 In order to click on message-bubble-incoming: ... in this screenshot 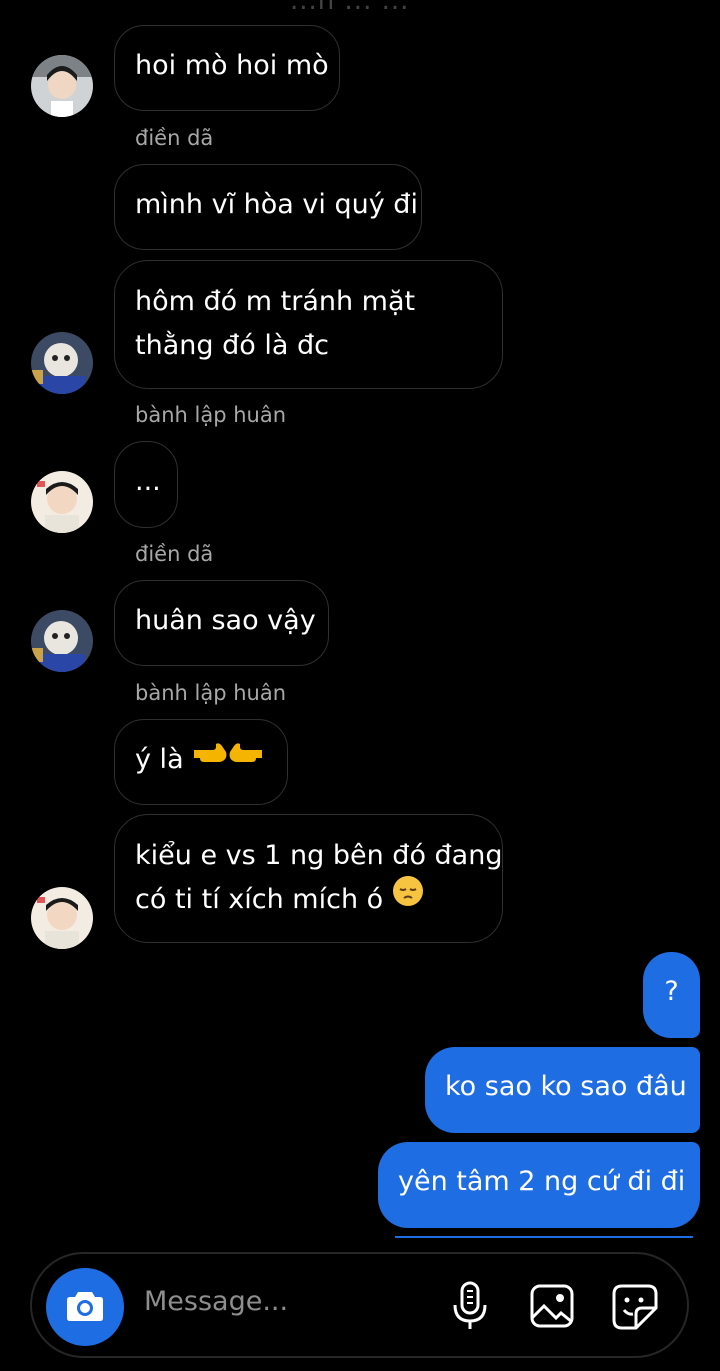, I will do `click(146, 484)`.